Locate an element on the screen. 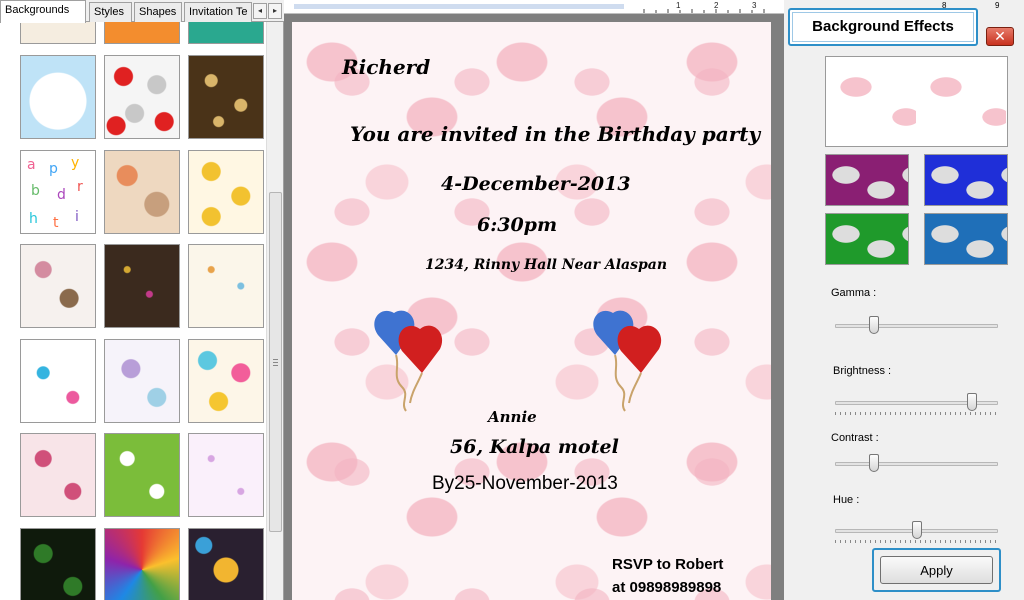 The width and height of the screenshot is (1024, 600). effect-swatch-green is located at coordinates (867, 239).